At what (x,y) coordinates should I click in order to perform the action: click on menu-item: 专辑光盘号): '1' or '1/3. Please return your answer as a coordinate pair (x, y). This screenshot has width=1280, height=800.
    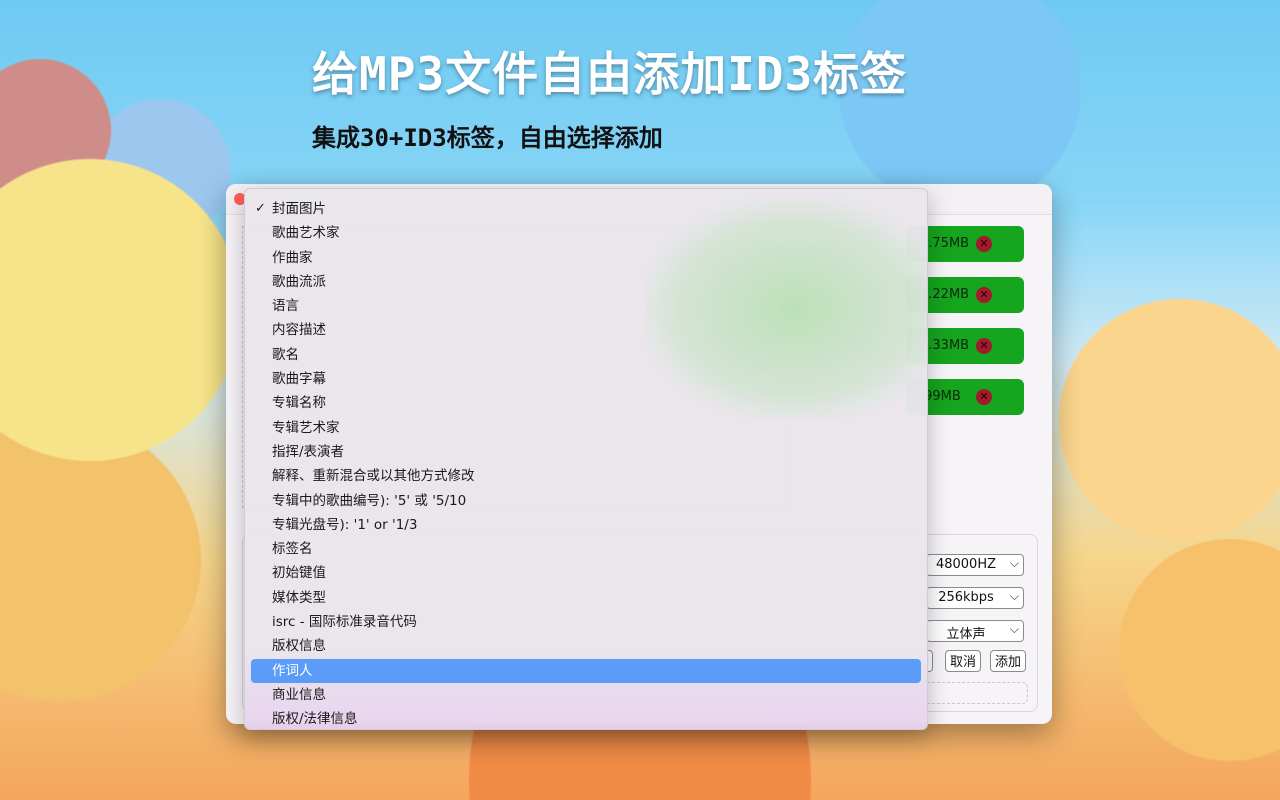
    Looking at the image, I should click on (586, 525).